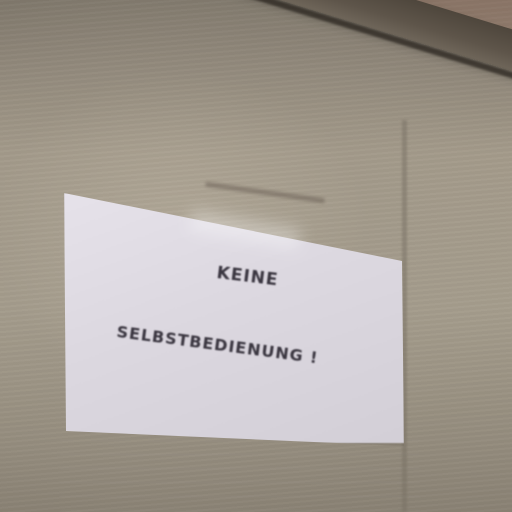 This screenshot has height=512, width=512. Describe the element at coordinates (360, 51) in the screenshot. I see `ceiling-beam` at that location.